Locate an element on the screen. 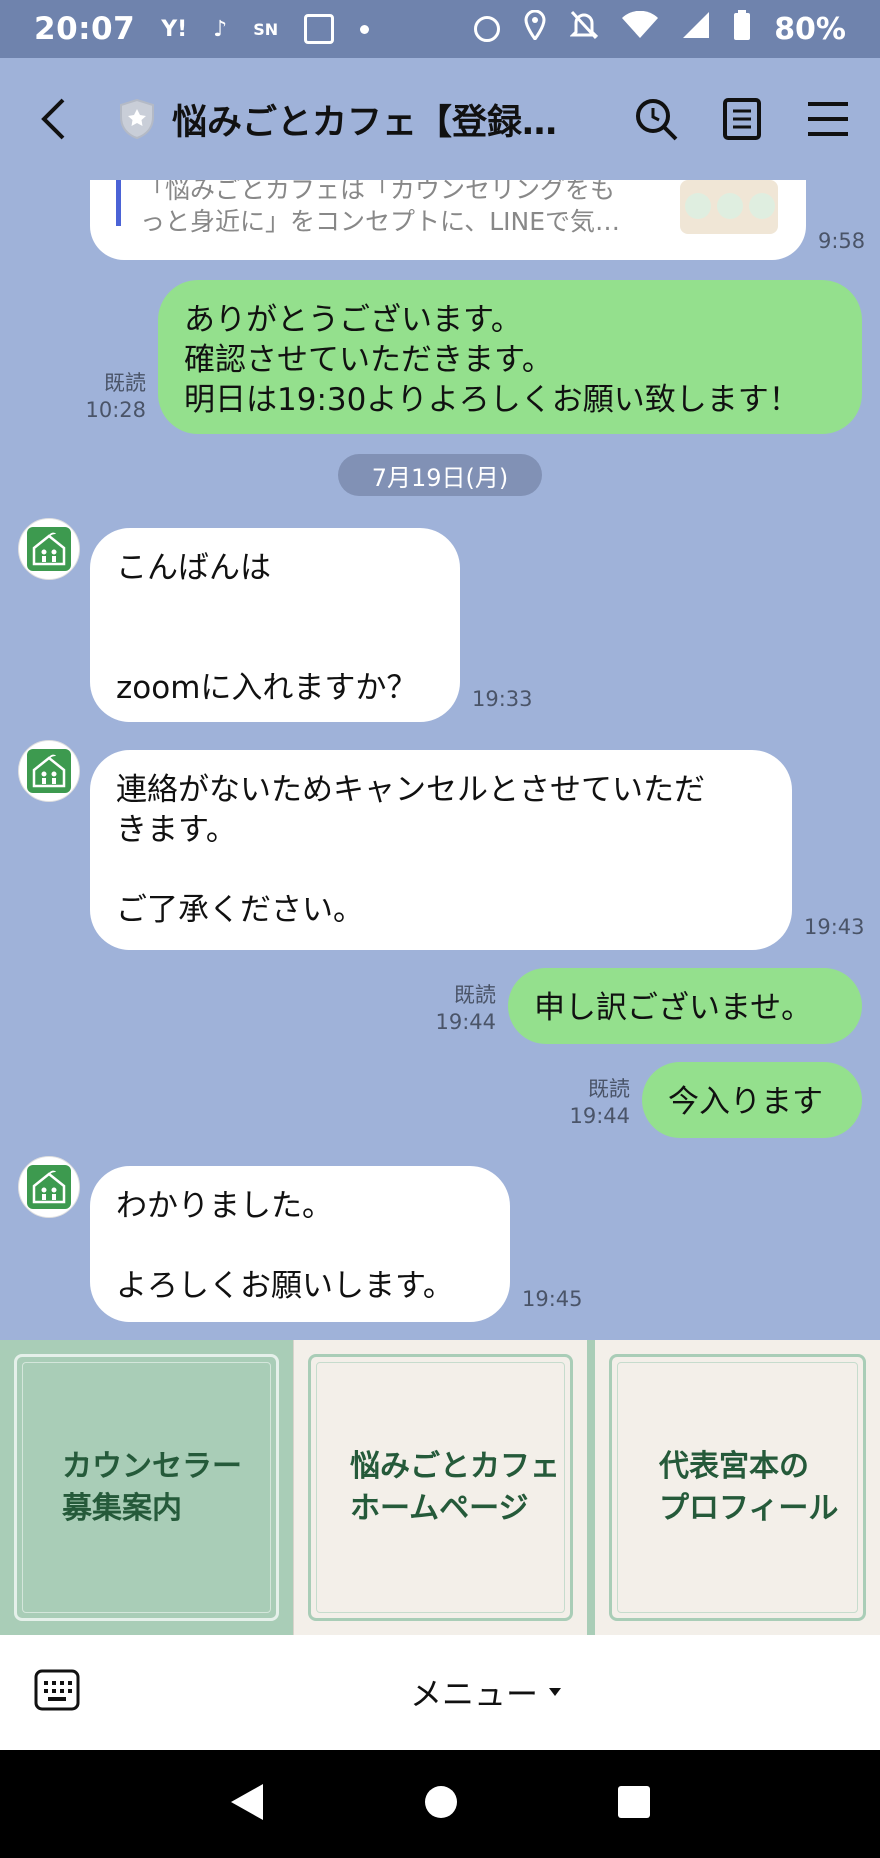  rich-menu-label: 代表宮本の プロフィール is located at coordinates (749, 1487).